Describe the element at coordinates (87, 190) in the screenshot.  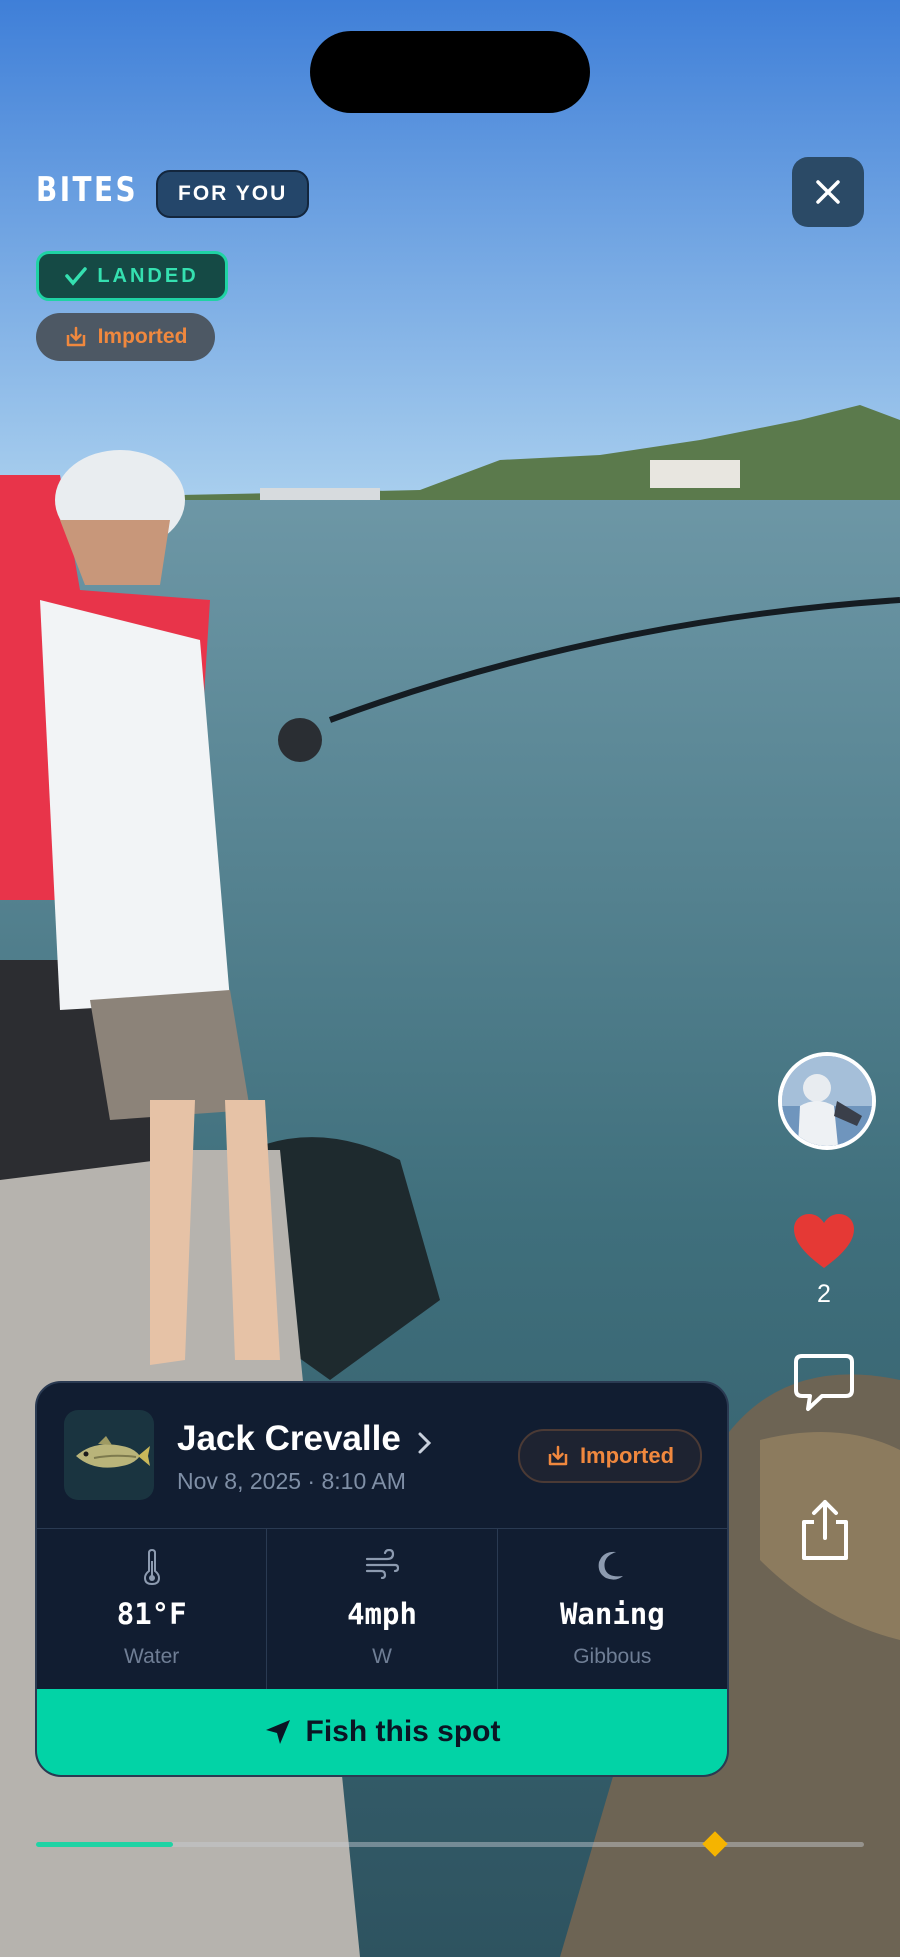
I see `app-logo: BITES` at that location.